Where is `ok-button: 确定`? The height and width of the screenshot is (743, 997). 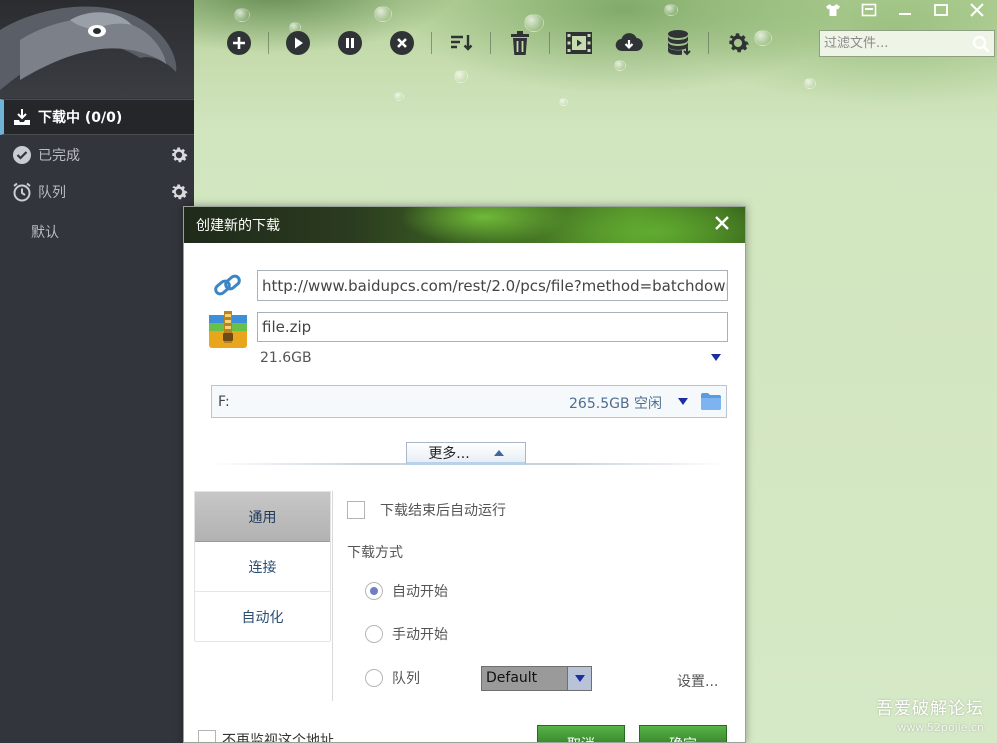 ok-button: 确定 is located at coordinates (683, 733).